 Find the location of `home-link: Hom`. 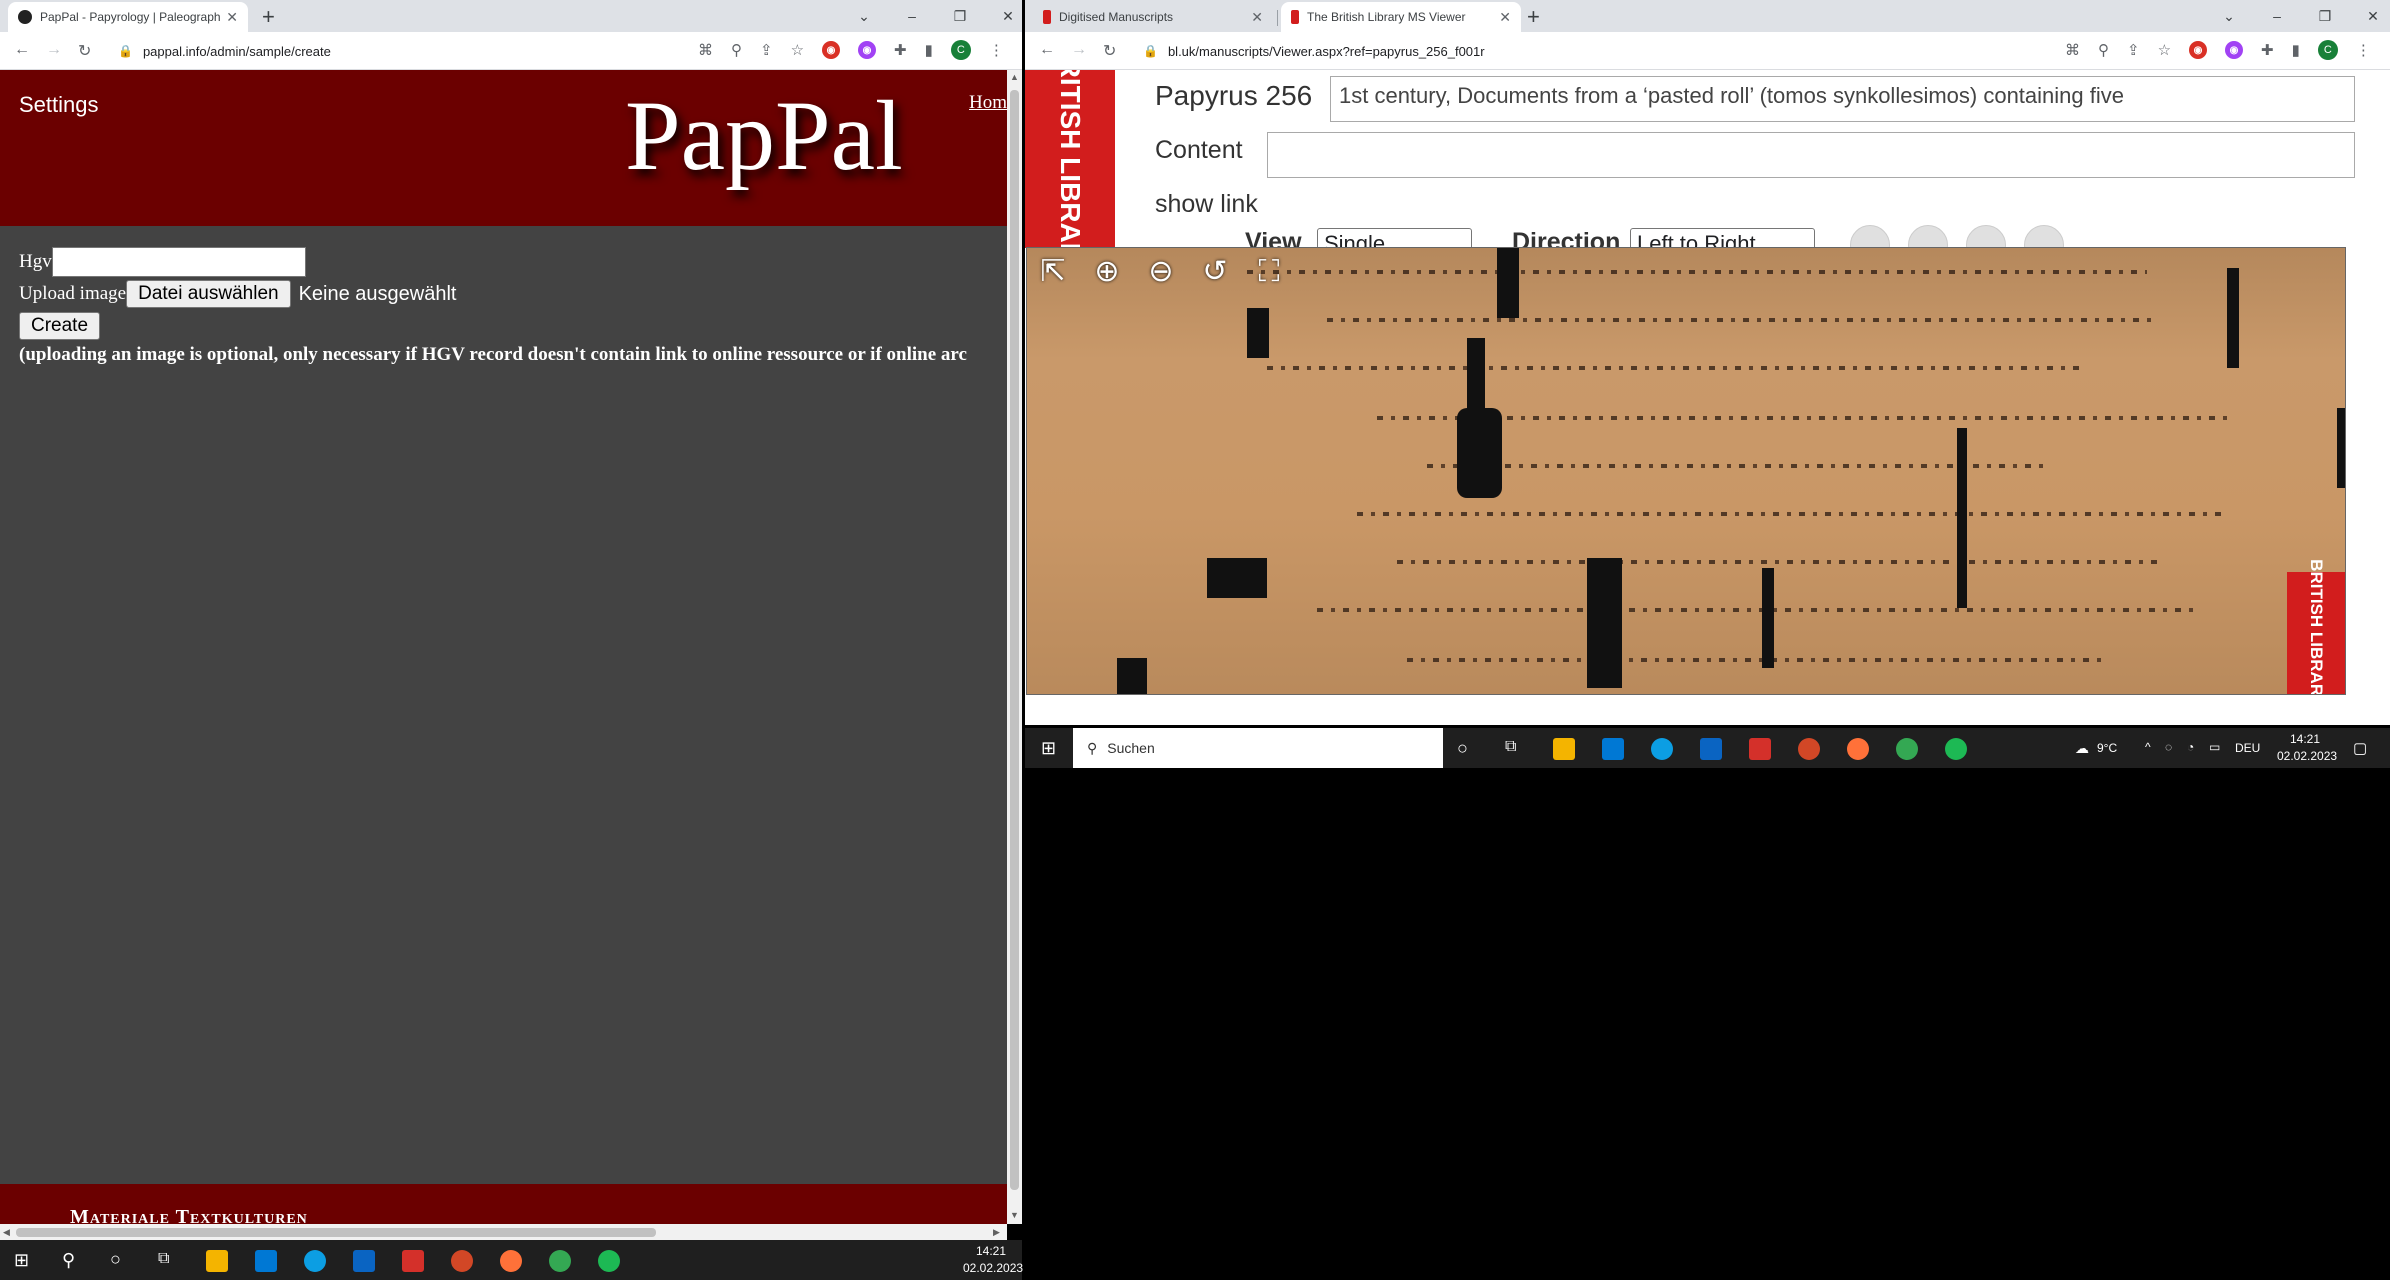

home-link: Hom is located at coordinates (988, 103).